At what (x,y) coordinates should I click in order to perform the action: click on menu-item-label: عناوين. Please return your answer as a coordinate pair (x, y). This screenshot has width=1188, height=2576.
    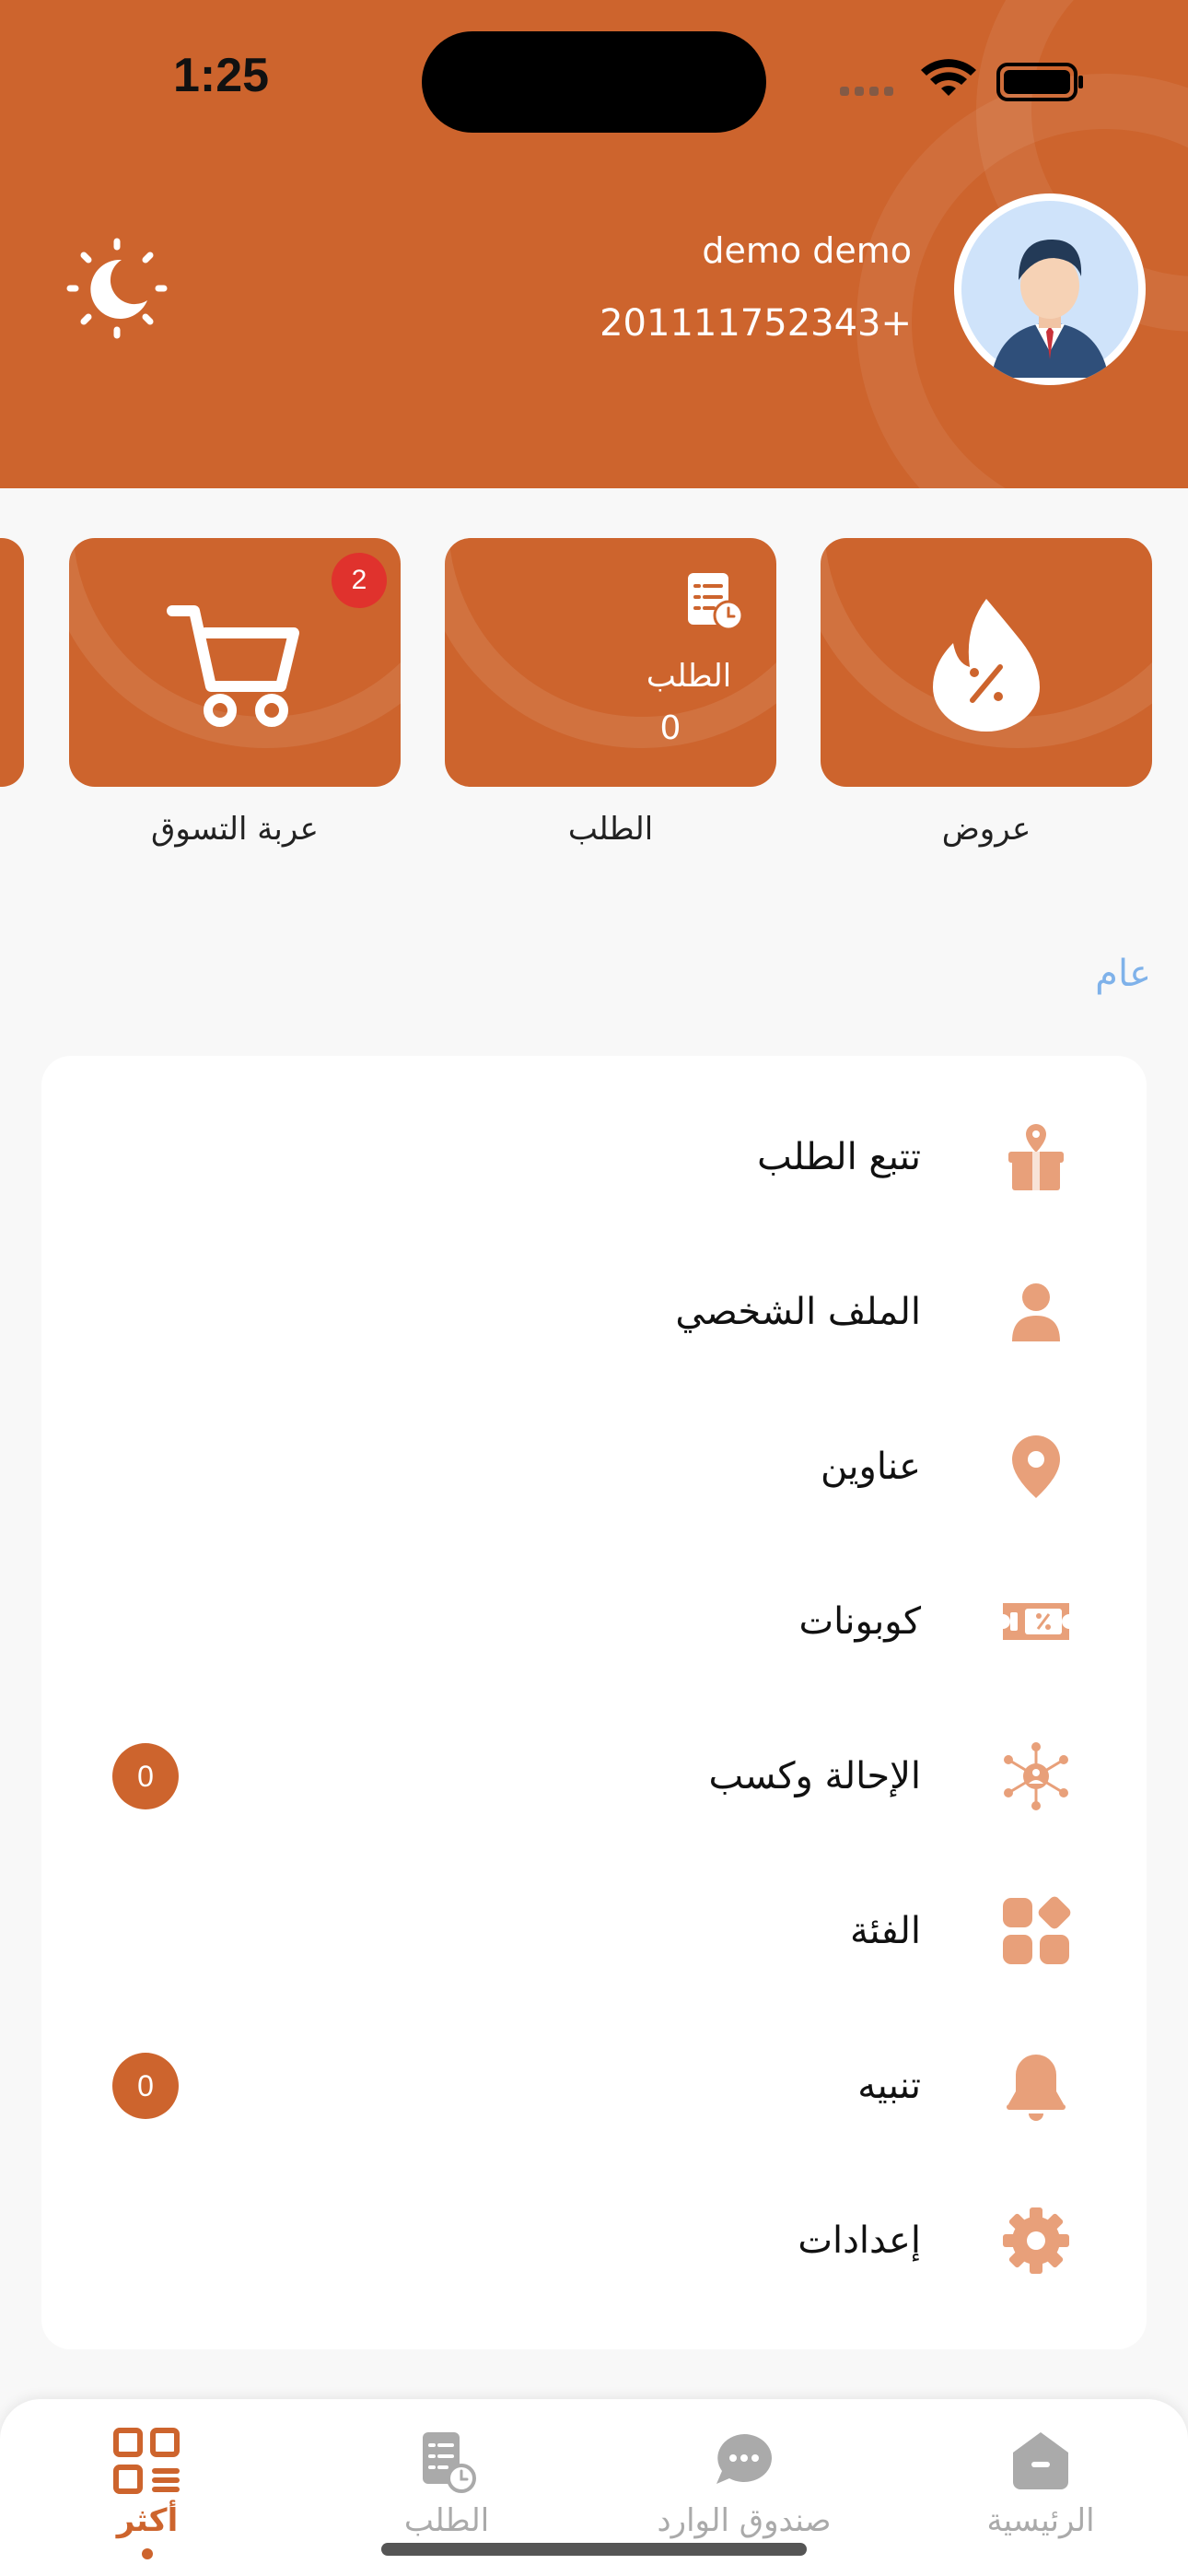
    Looking at the image, I should click on (870, 1467).